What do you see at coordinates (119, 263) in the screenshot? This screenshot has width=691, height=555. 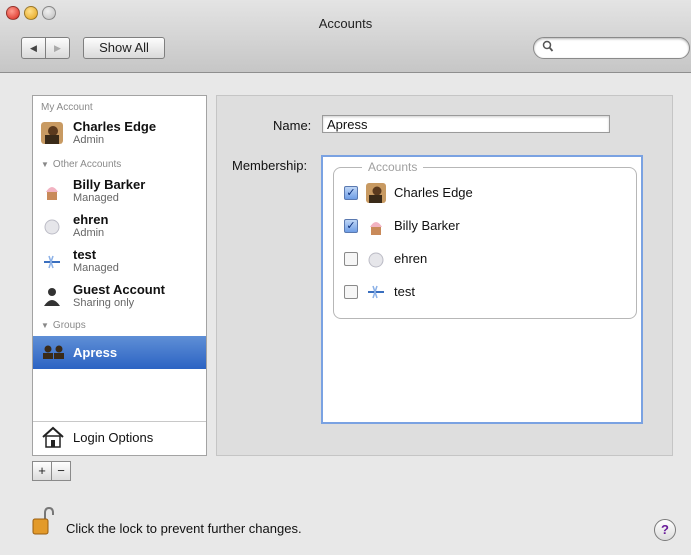 I see `sidebar-item-test: test Managed` at bounding box center [119, 263].